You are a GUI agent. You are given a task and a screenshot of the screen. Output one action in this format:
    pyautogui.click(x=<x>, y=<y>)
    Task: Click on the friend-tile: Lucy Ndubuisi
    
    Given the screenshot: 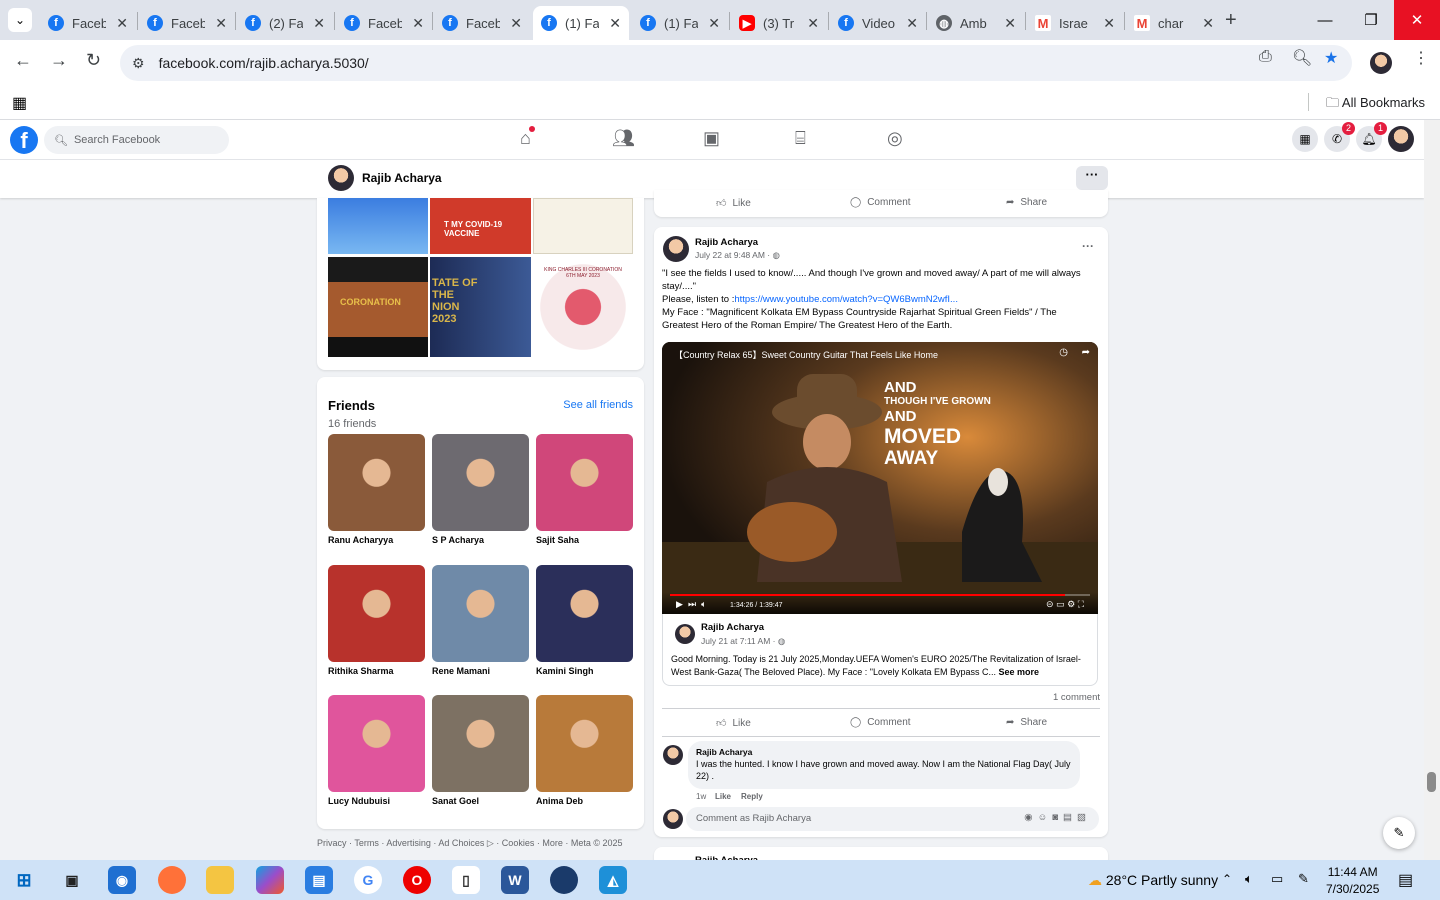 What is the action you would take?
    pyautogui.click(x=376, y=750)
    